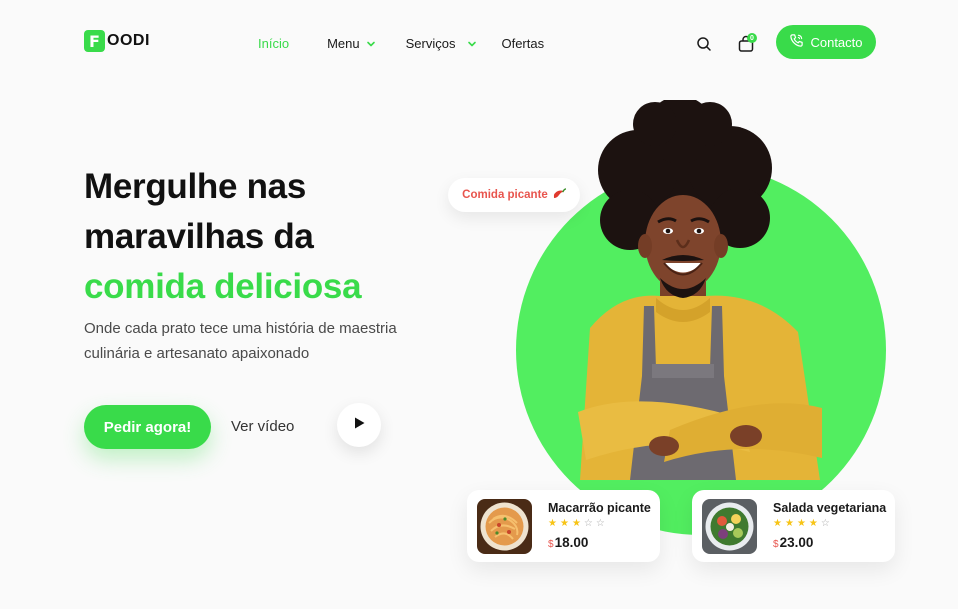 Image resolution: width=958 pixels, height=609 pixels. I want to click on product-price: $18.00, so click(568, 542).